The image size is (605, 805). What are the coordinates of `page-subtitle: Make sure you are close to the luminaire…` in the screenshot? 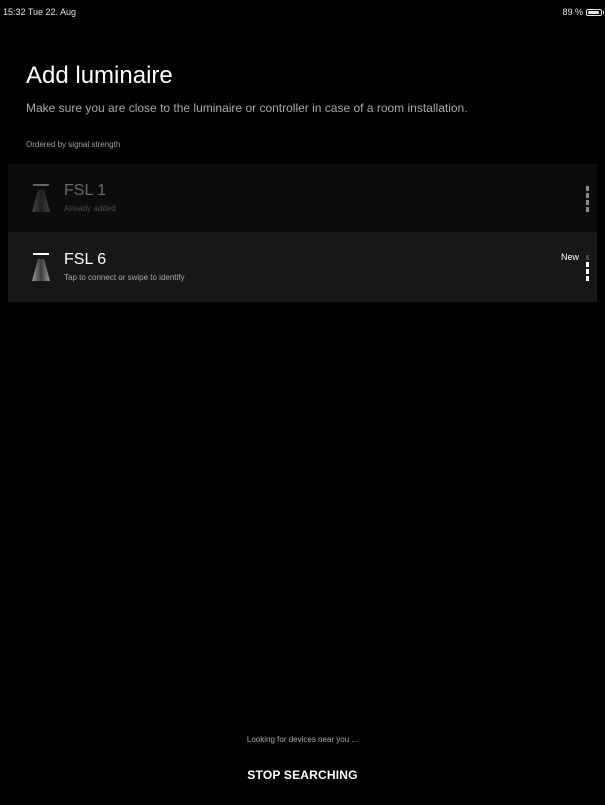 It's located at (247, 108).